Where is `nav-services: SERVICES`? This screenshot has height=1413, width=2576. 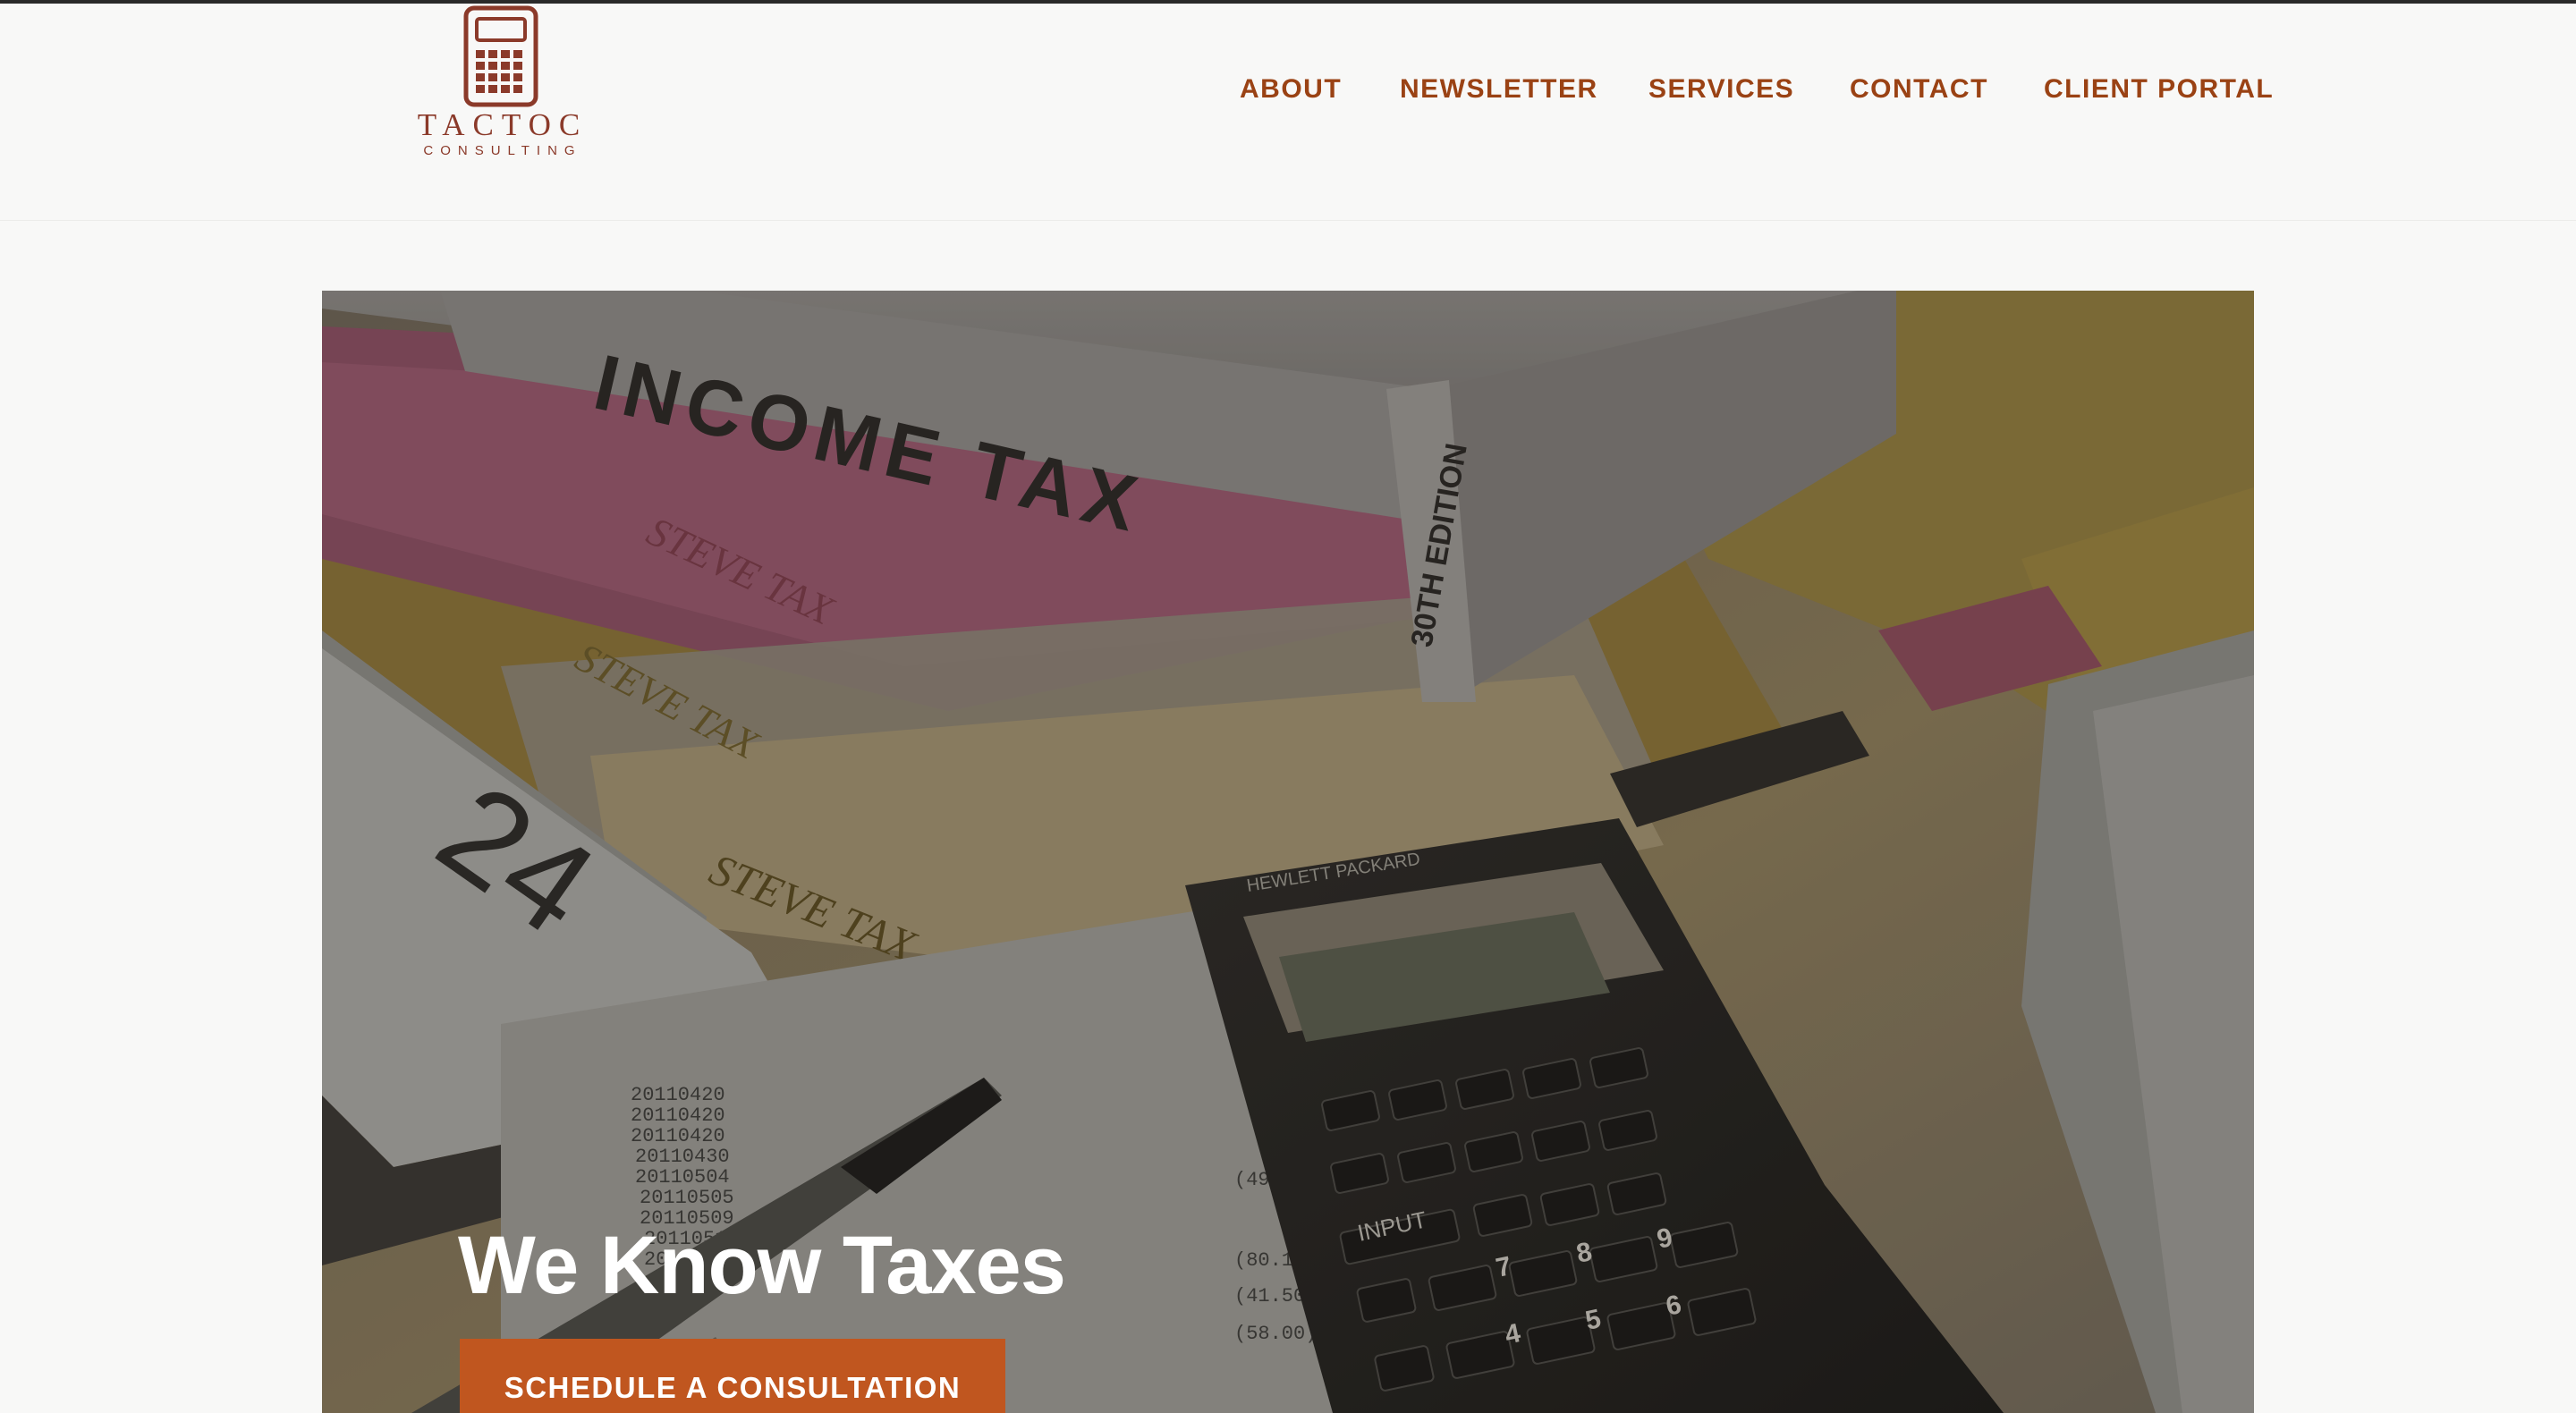 nav-services: SERVICES is located at coordinates (1721, 89).